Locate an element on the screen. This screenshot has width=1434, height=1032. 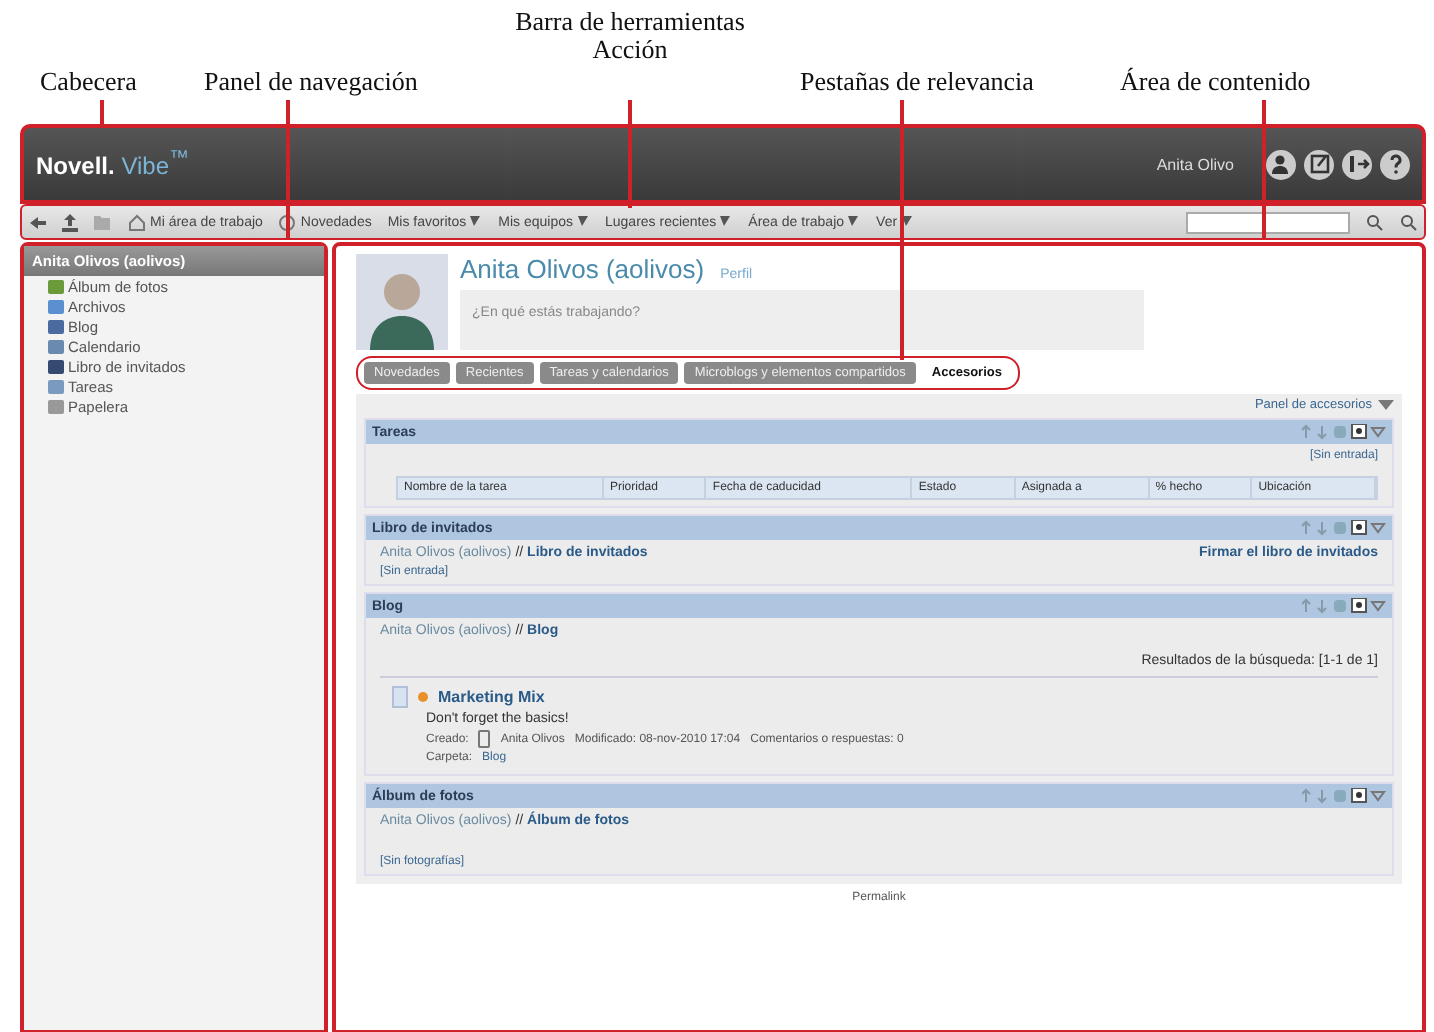
help-icon is located at coordinates (1395, 164).